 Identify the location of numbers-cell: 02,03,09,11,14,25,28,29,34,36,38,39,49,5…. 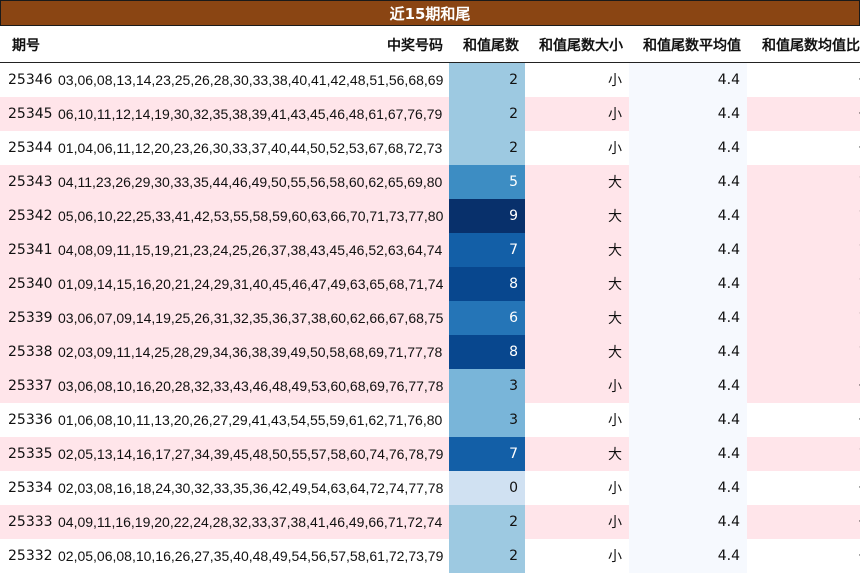
(253, 352).